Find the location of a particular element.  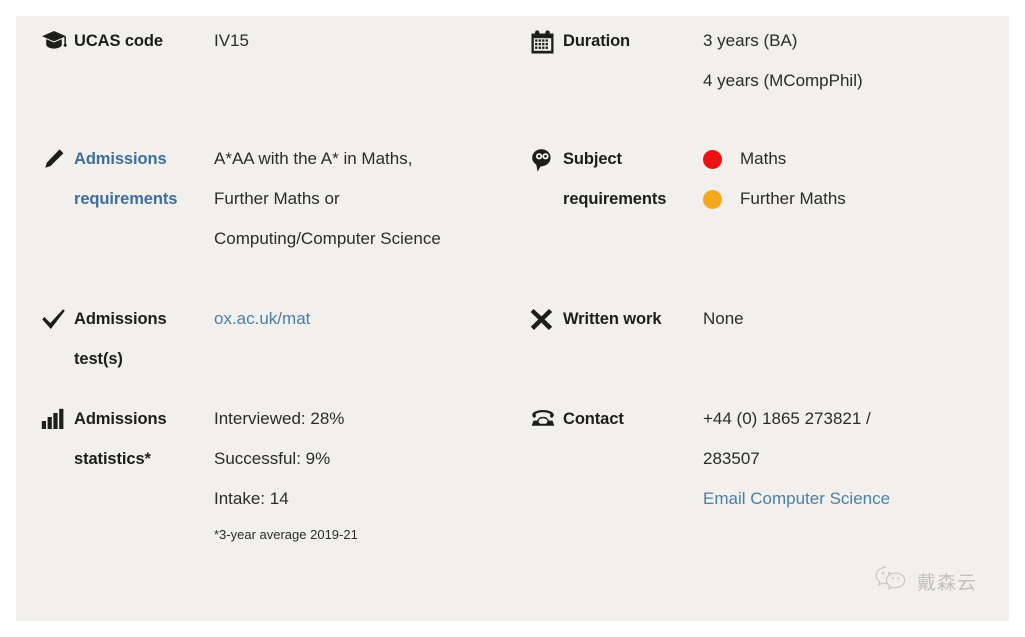

contact-email-link: Email Computer Science is located at coordinates (856, 499).